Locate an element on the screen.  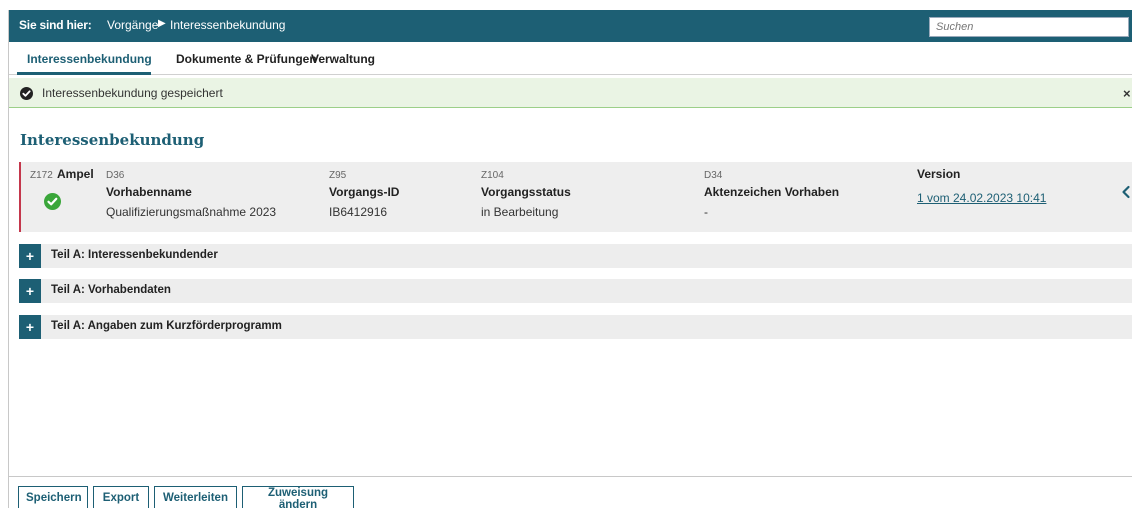
field-label-vorgangsstatus: Vorgangsstatus is located at coordinates (526, 192).